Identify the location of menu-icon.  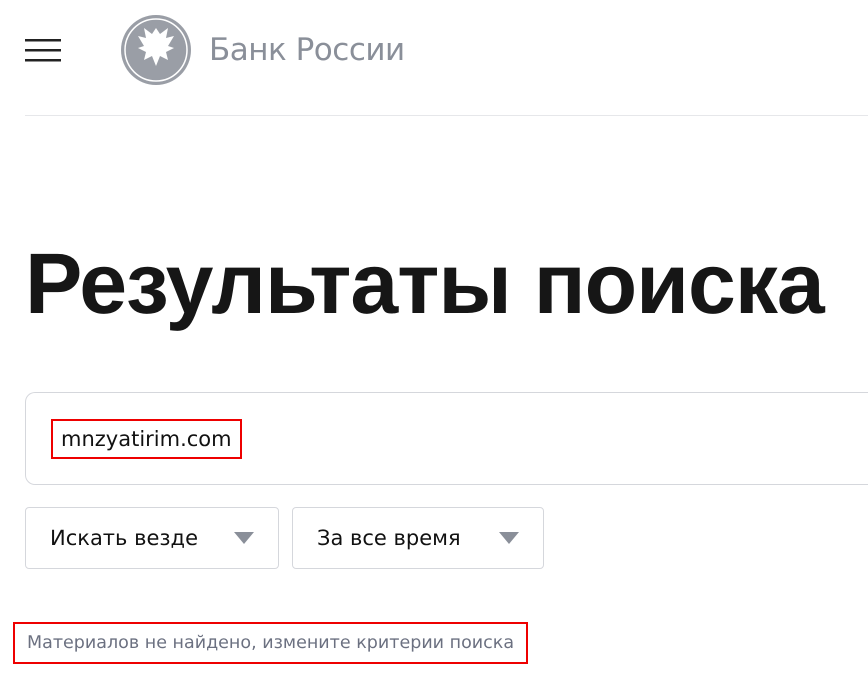
(43, 50).